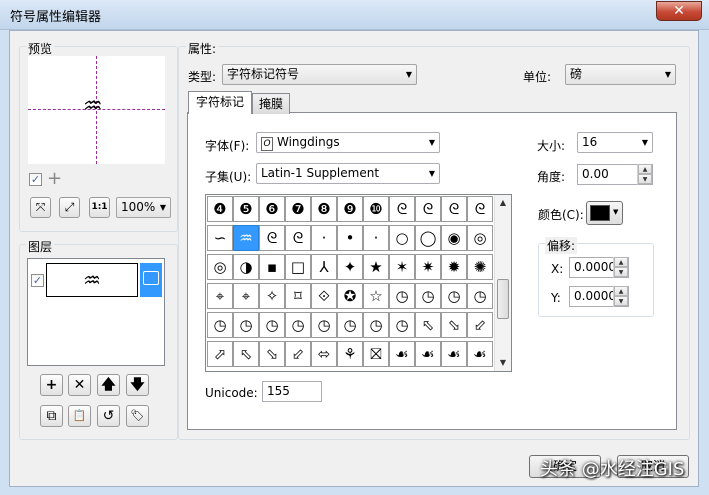 Image resolution: width=709 pixels, height=495 pixels. I want to click on glyph-cell: ◑, so click(246, 267).